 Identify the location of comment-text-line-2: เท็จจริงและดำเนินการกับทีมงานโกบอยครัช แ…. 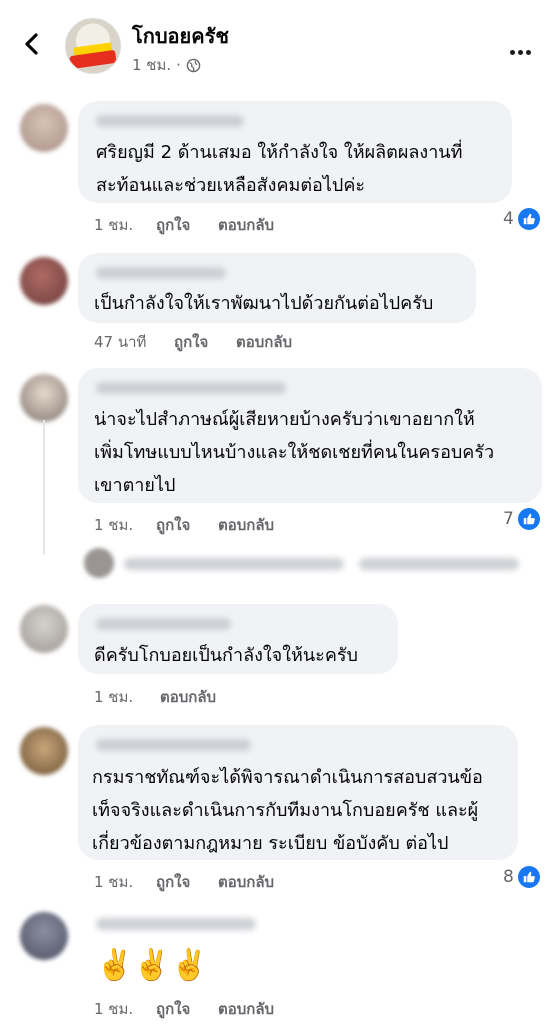
(285, 810).